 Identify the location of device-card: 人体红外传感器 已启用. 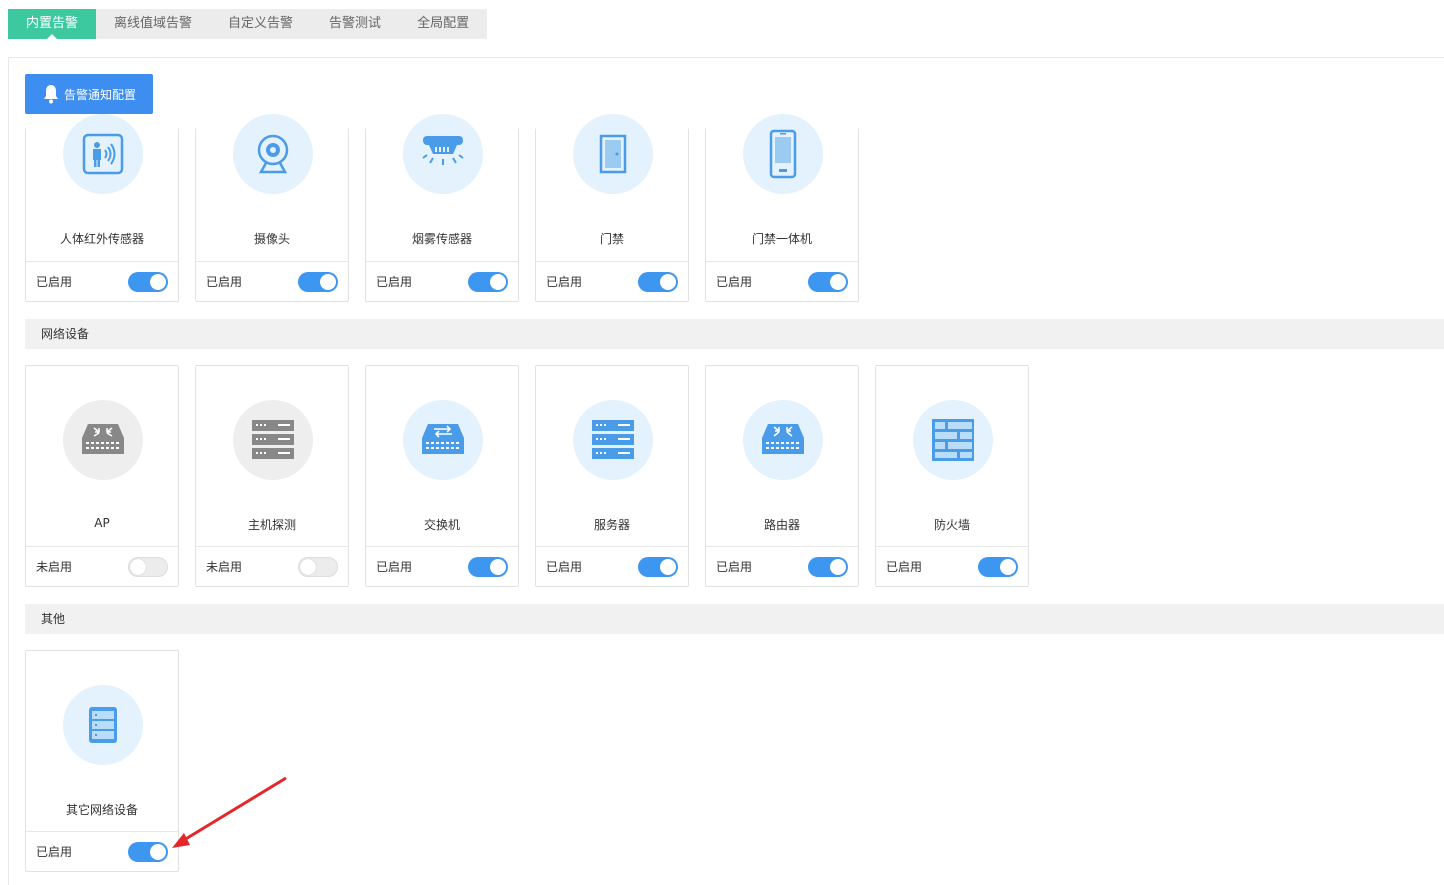
(102, 208).